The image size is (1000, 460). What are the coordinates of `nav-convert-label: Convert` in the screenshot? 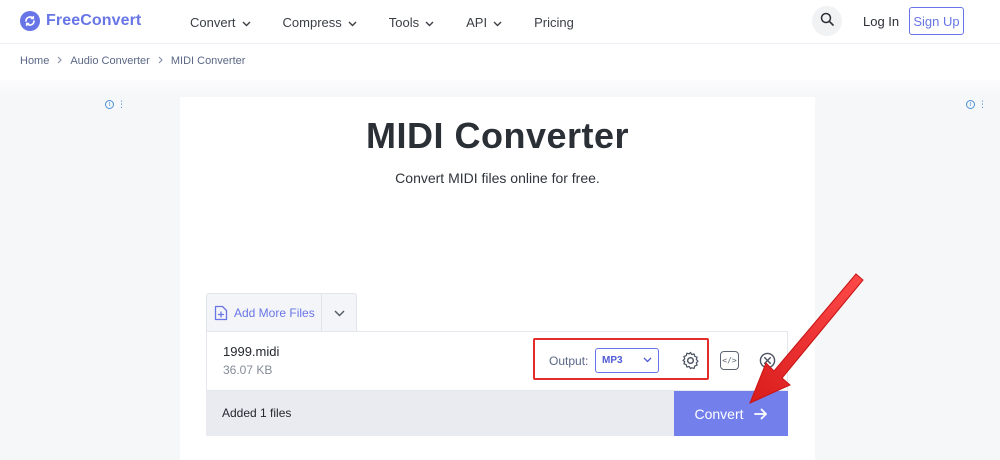 It's located at (213, 22).